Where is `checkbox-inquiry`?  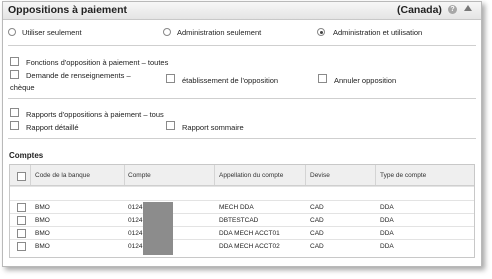 checkbox-inquiry is located at coordinates (14, 74).